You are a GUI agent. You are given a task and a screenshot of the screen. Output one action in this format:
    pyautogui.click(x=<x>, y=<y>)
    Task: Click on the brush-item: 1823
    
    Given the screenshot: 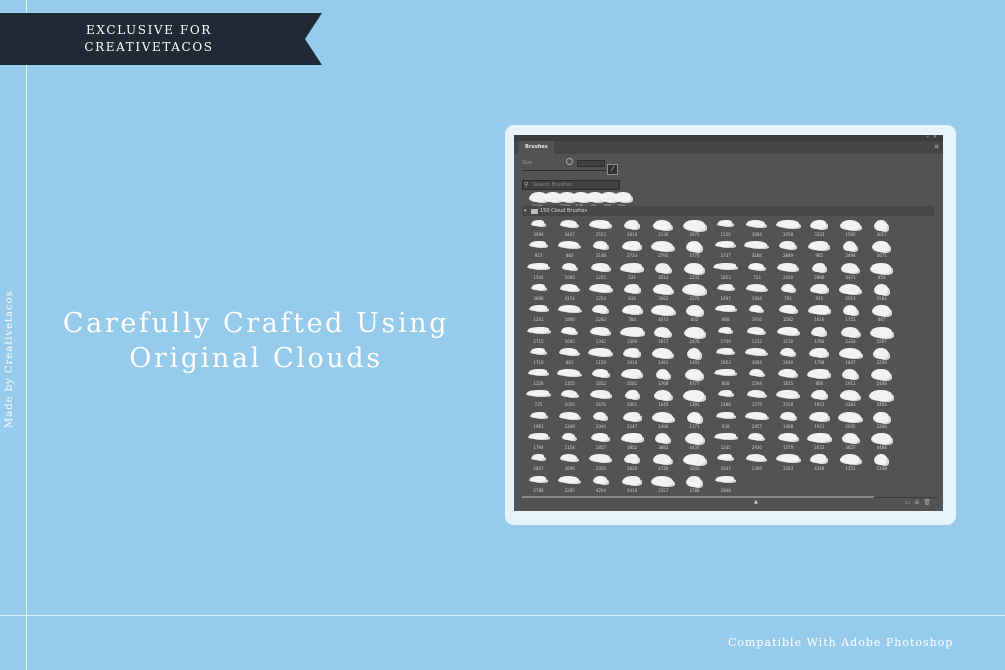 What is the action you would take?
    pyautogui.click(x=725, y=272)
    